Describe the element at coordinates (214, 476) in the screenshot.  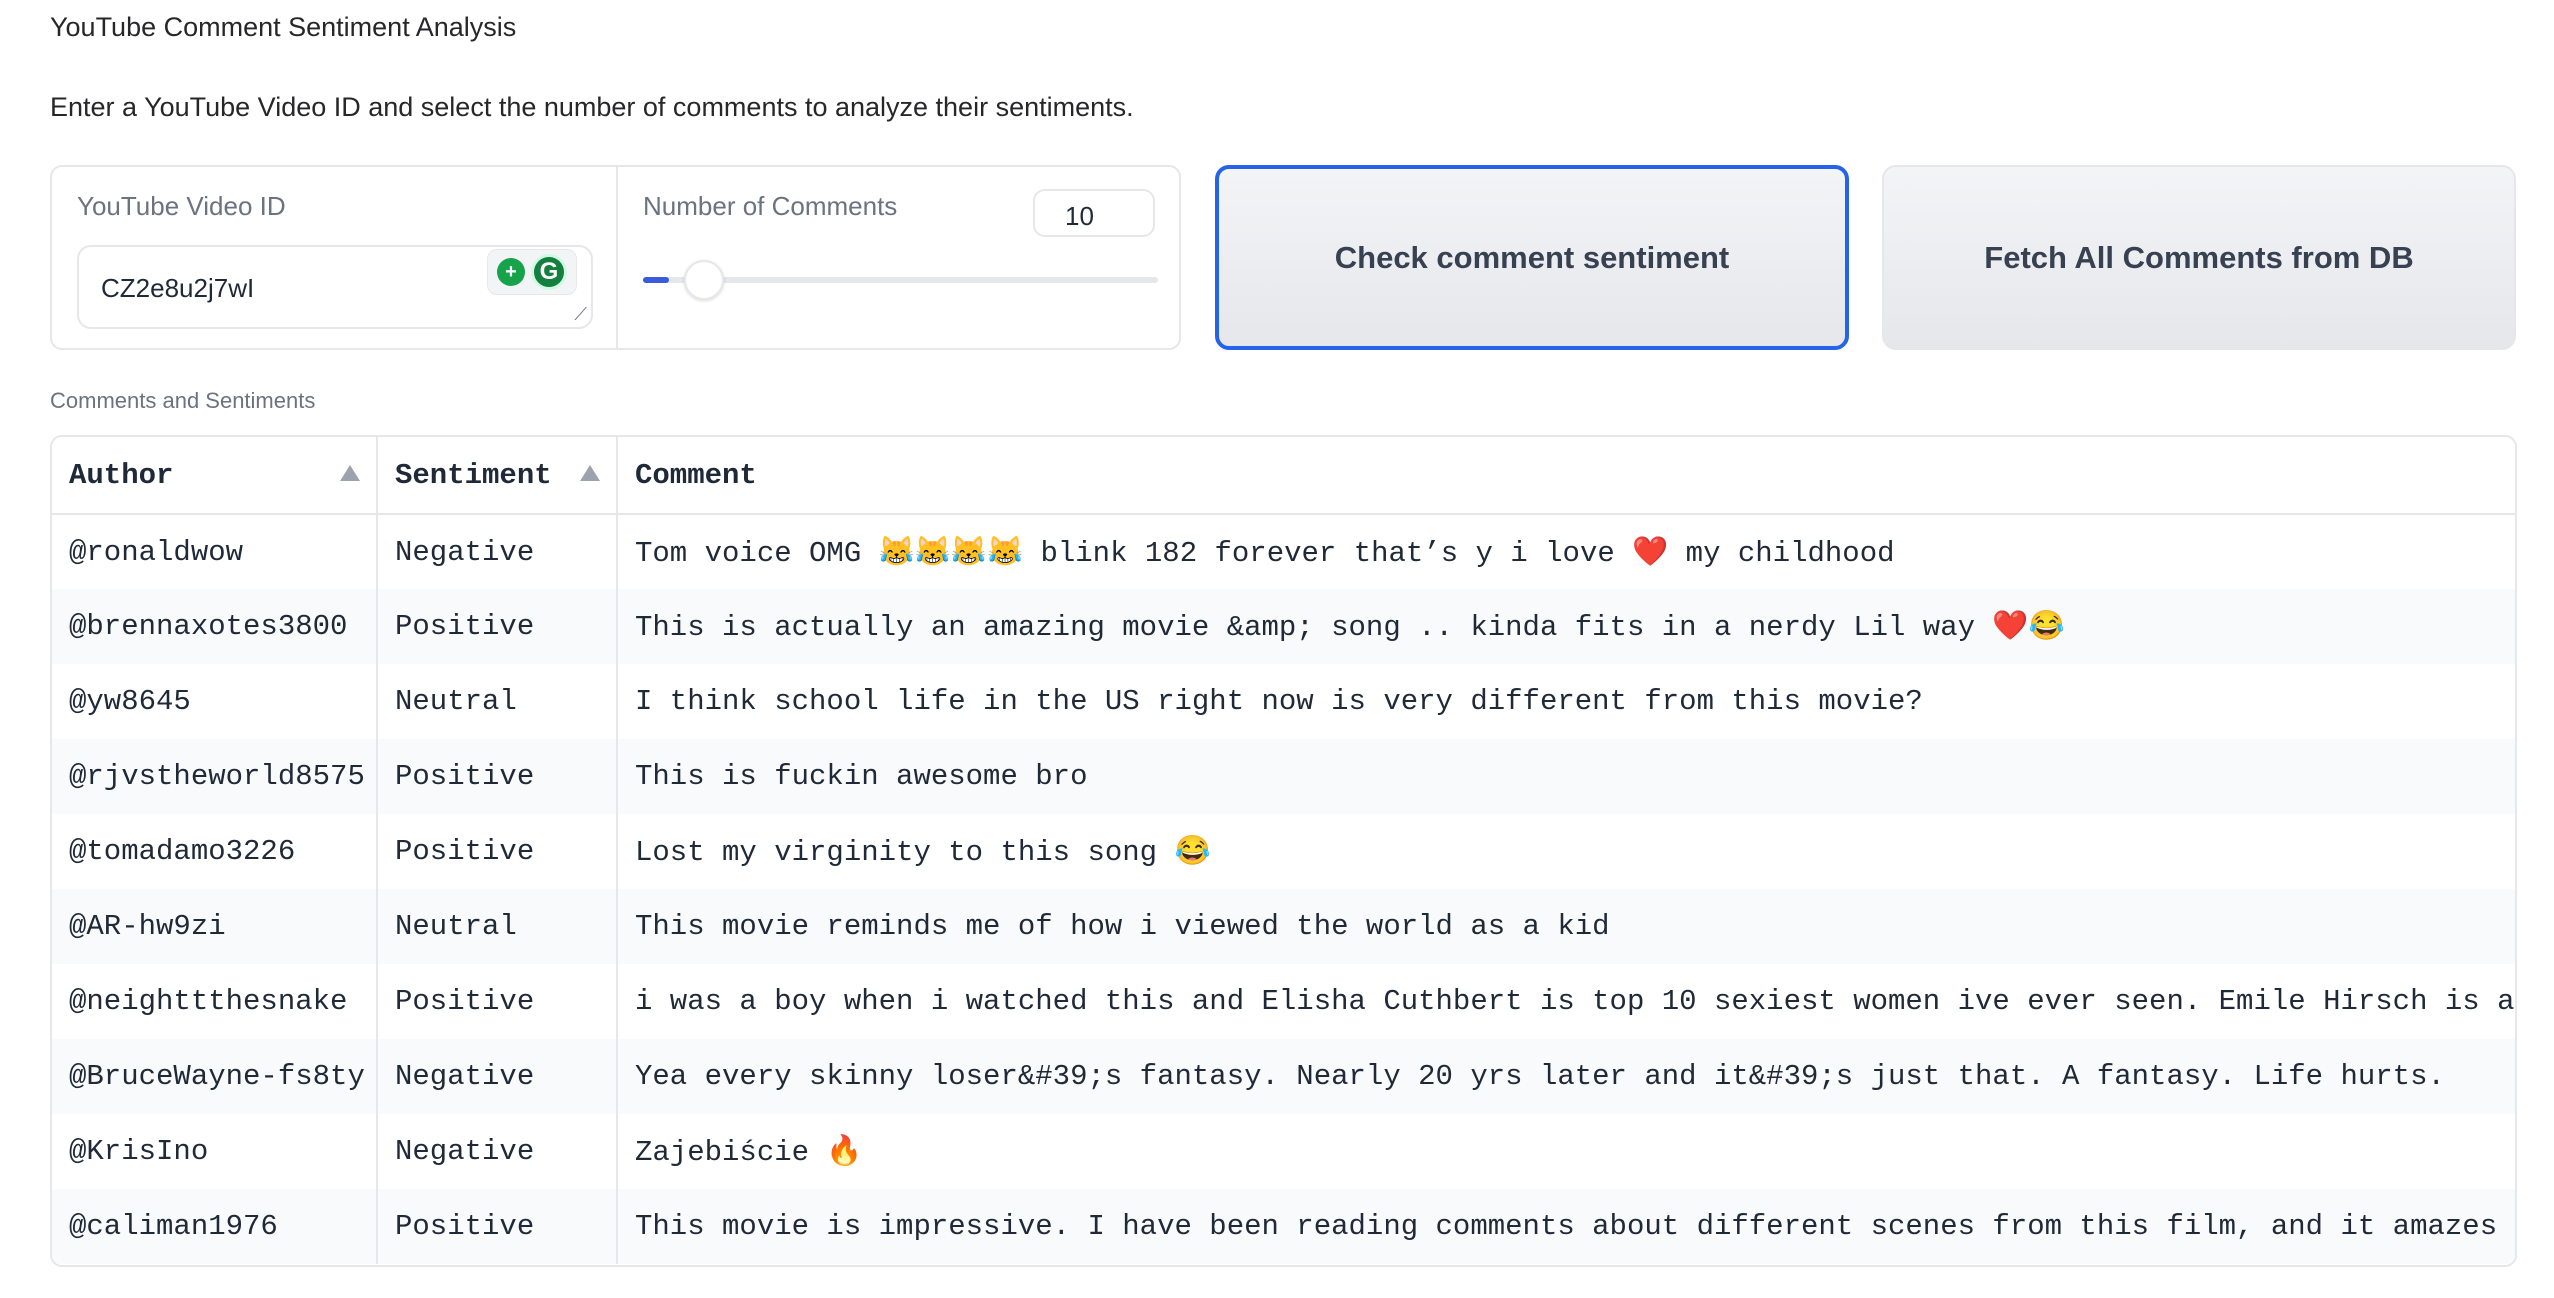
I see `column-header-author: Author` at that location.